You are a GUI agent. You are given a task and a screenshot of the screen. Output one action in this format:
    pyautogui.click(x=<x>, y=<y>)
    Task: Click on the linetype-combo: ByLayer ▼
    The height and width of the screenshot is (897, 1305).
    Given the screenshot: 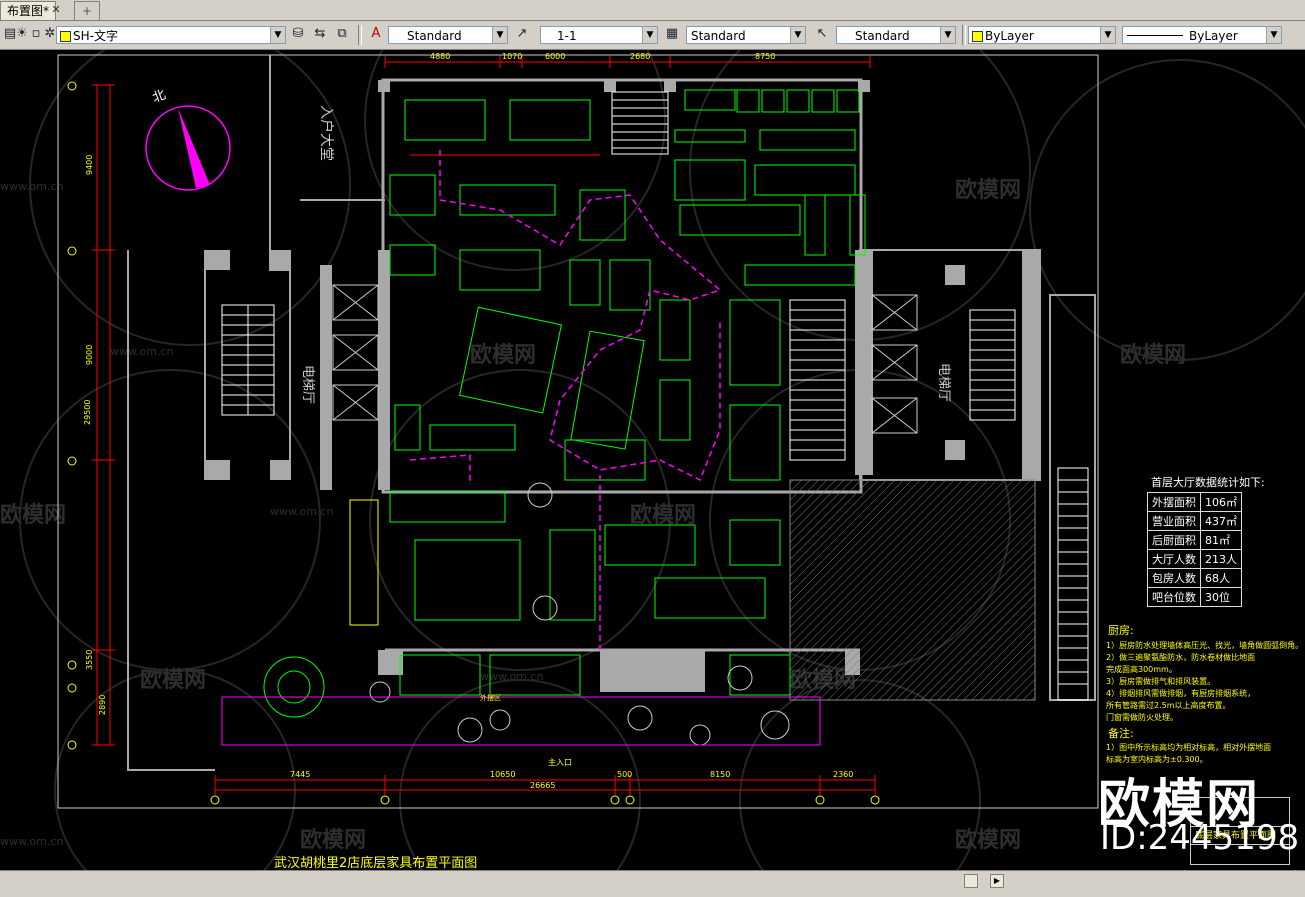 What is the action you would take?
    pyautogui.click(x=1202, y=35)
    